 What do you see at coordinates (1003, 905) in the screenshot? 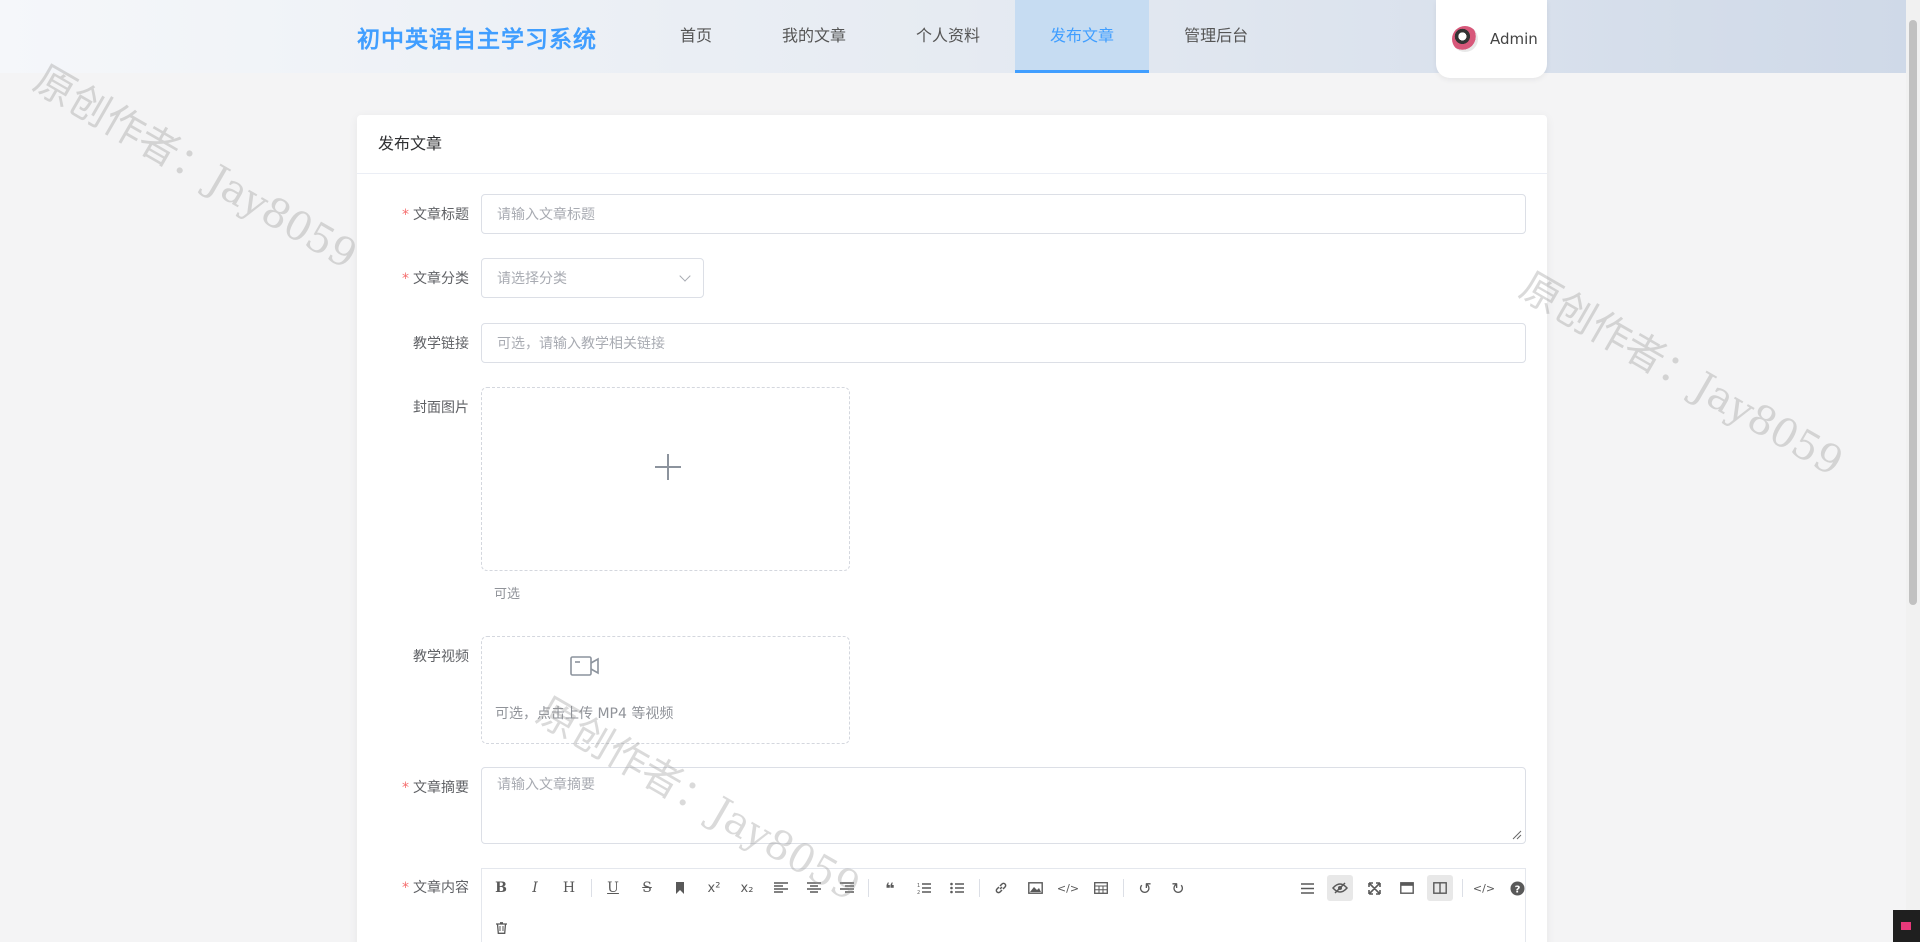
I see `editor-toolbar: B I H U S x² x₂ ❝ 12 </> ↺ ↻ </> ?` at bounding box center [1003, 905].